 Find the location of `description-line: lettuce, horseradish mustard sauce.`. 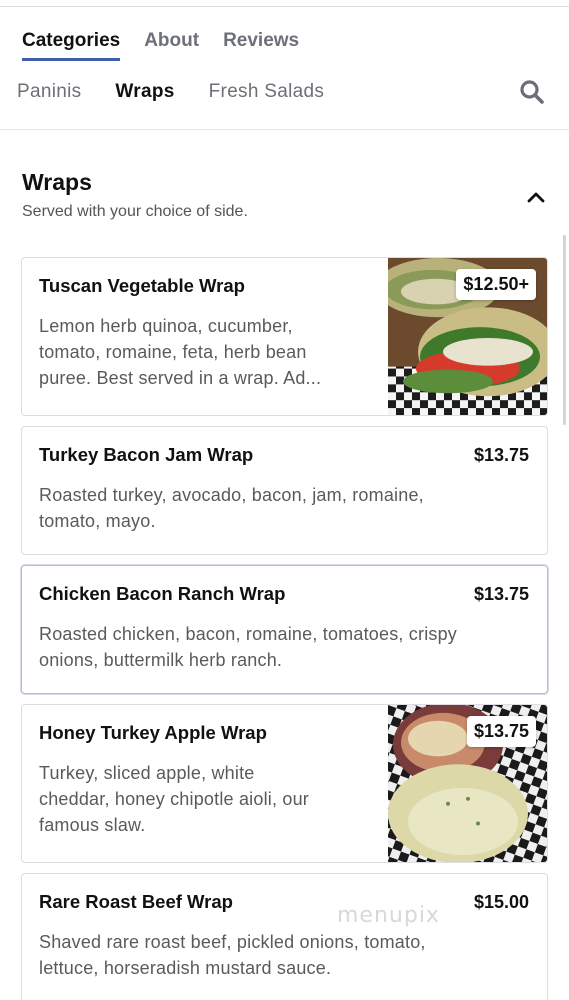

description-line: lettuce, horseradish mustard sauce. is located at coordinates (185, 968).